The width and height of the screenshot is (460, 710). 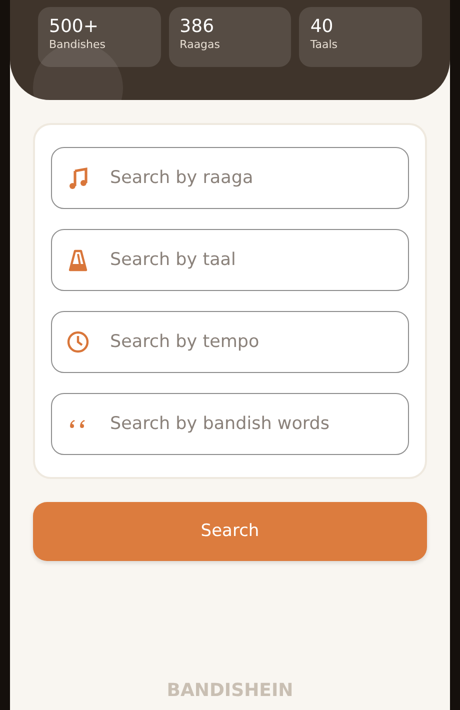 What do you see at coordinates (230, 178) in the screenshot?
I see `search-field: Search by raaga` at bounding box center [230, 178].